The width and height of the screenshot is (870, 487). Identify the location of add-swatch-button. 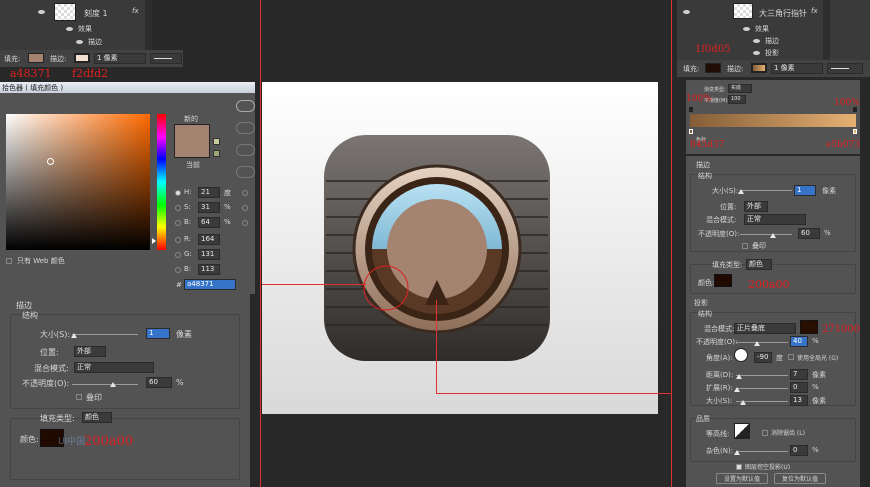
(245, 150).